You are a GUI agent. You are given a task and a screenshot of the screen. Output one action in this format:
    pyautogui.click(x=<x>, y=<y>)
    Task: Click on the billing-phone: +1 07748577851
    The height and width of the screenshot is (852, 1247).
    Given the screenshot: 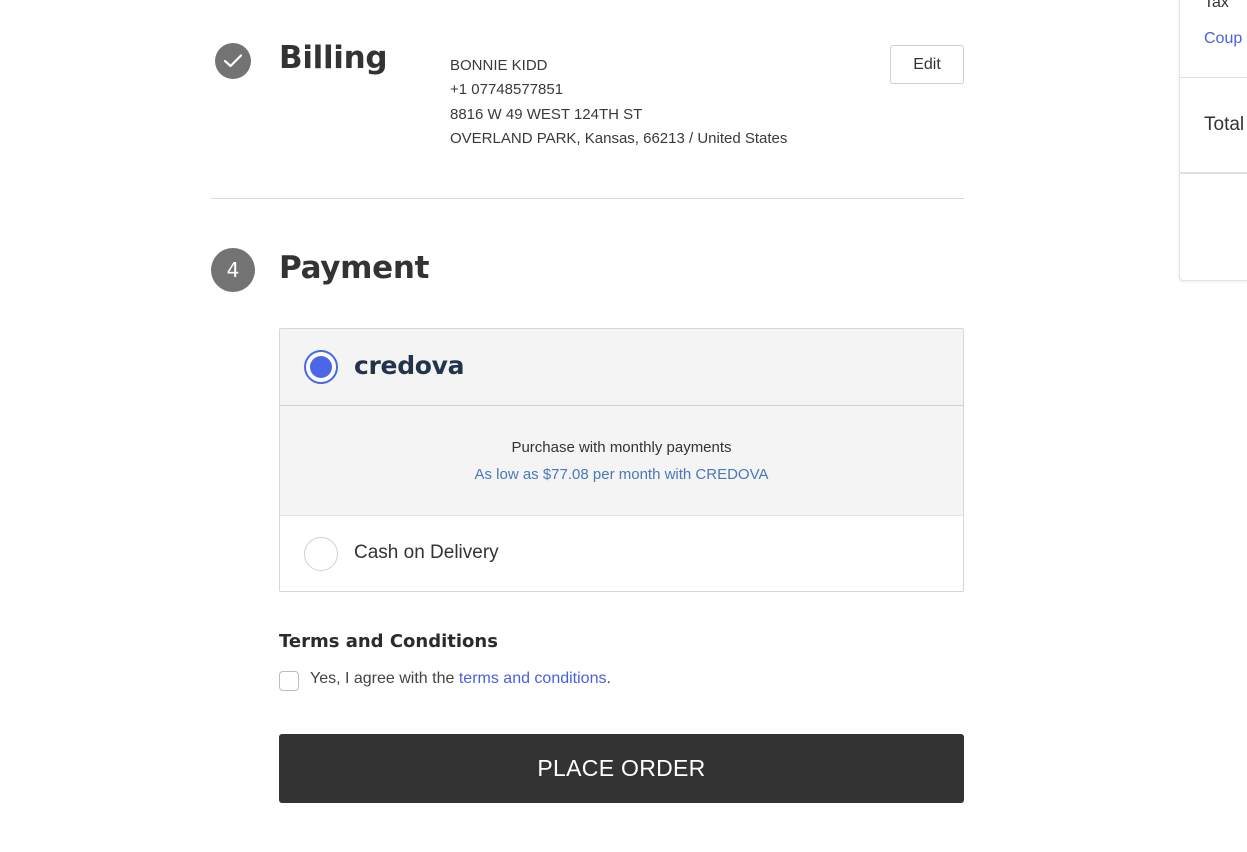 What is the action you would take?
    pyautogui.click(x=507, y=90)
    